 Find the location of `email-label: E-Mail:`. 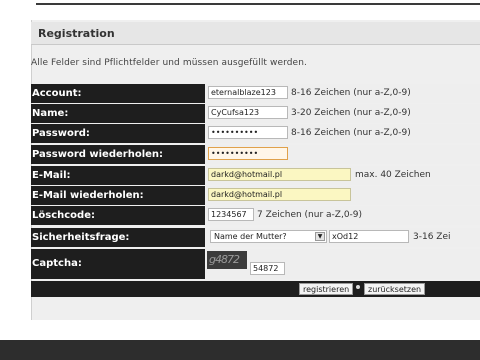

email-label: E-Mail: is located at coordinates (118, 175).